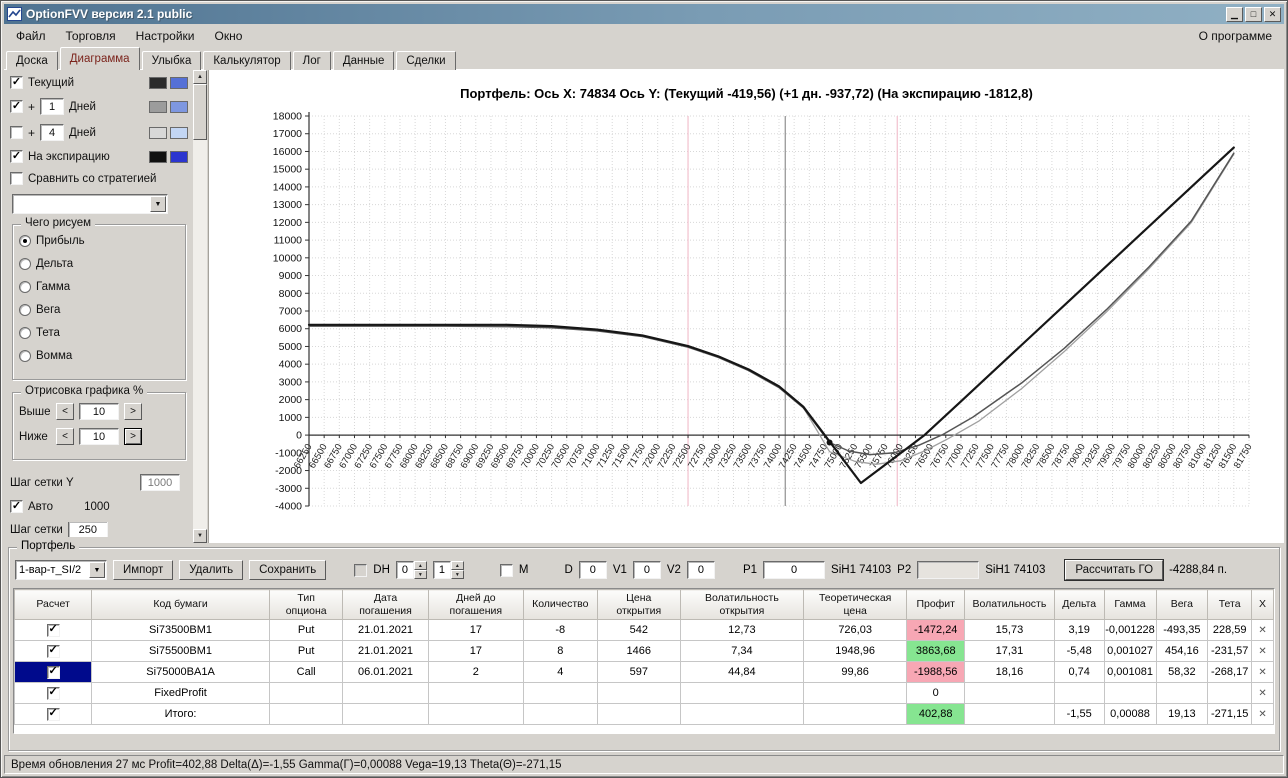  I want to click on scroll-track, so click(200, 306).